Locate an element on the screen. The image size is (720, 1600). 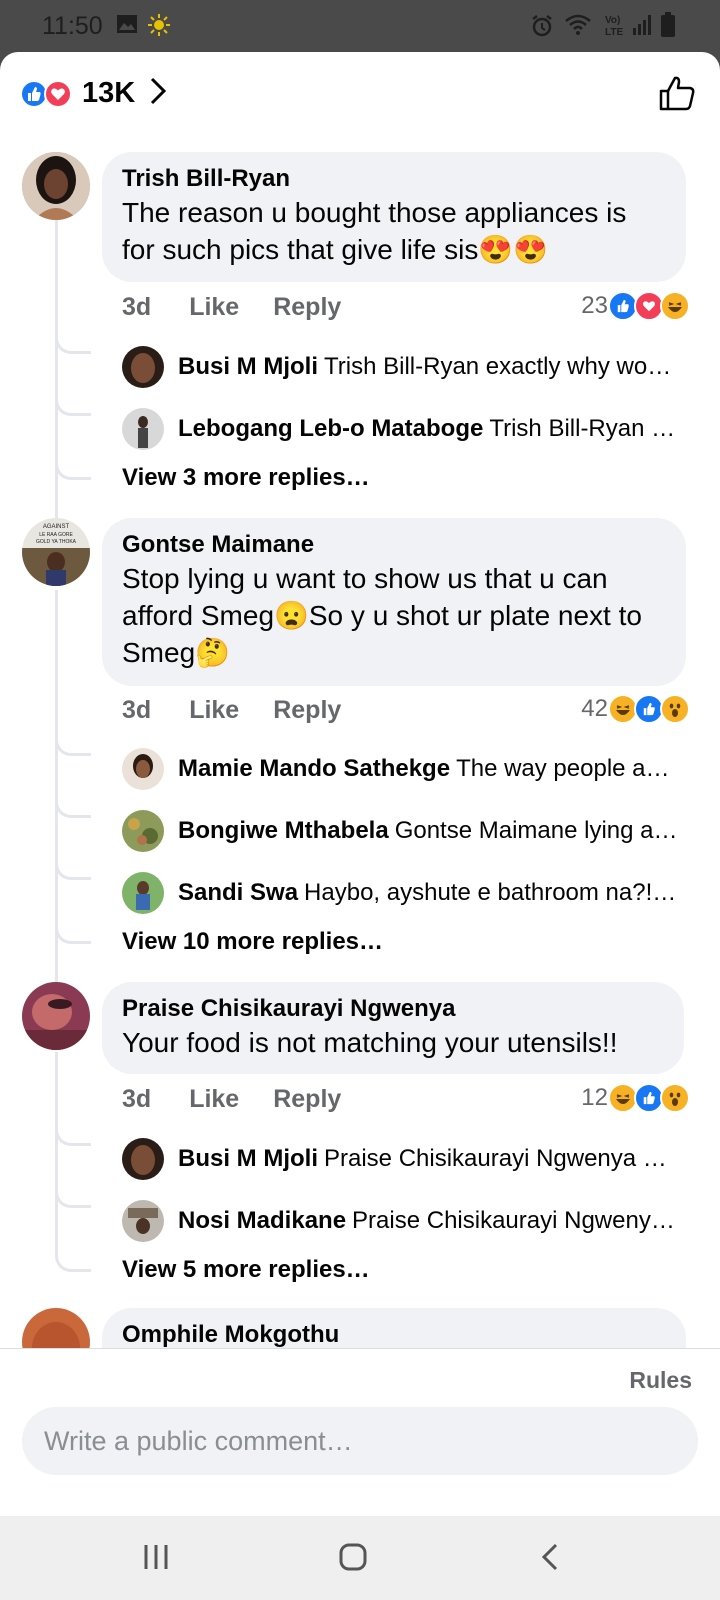
comment-input is located at coordinates (360, 1441).